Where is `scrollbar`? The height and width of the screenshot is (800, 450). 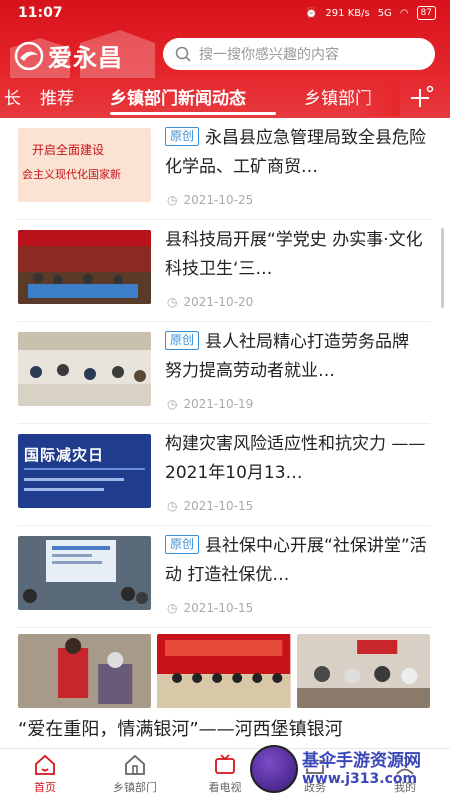 scrollbar is located at coordinates (442, 268).